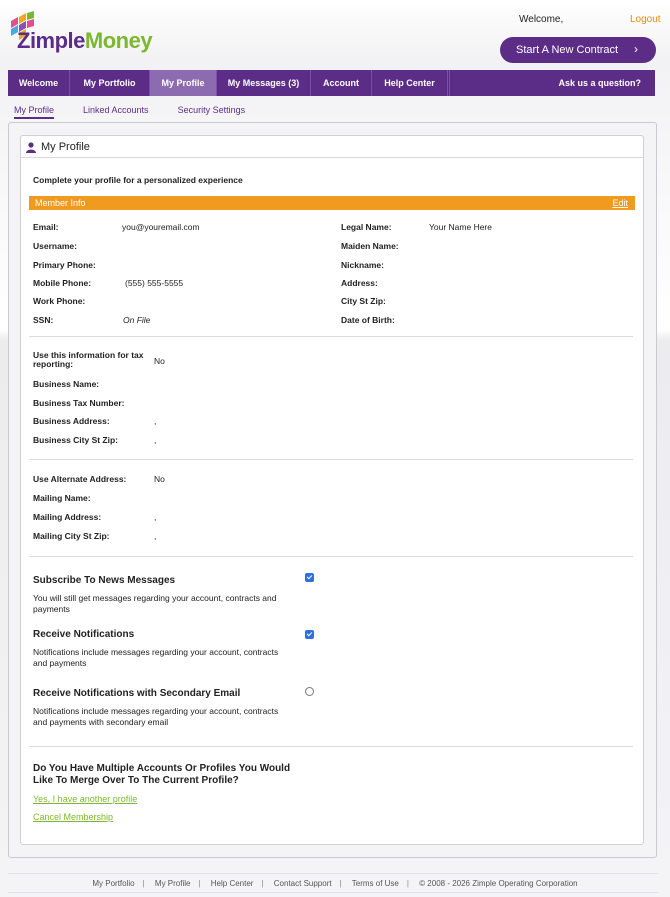 This screenshot has height=897, width=670. Describe the element at coordinates (137, 320) in the screenshot. I see `ssn-value: On File` at that location.